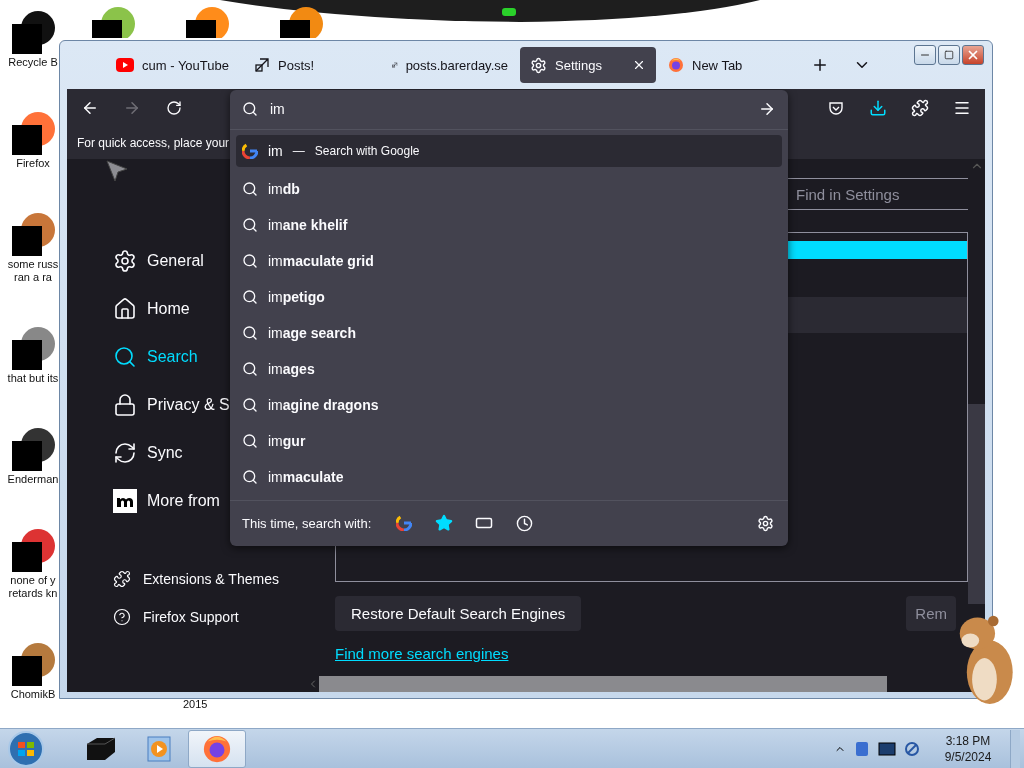 The height and width of the screenshot is (768, 1024). I want to click on clock-date: 9/5/2024, so click(968, 756).